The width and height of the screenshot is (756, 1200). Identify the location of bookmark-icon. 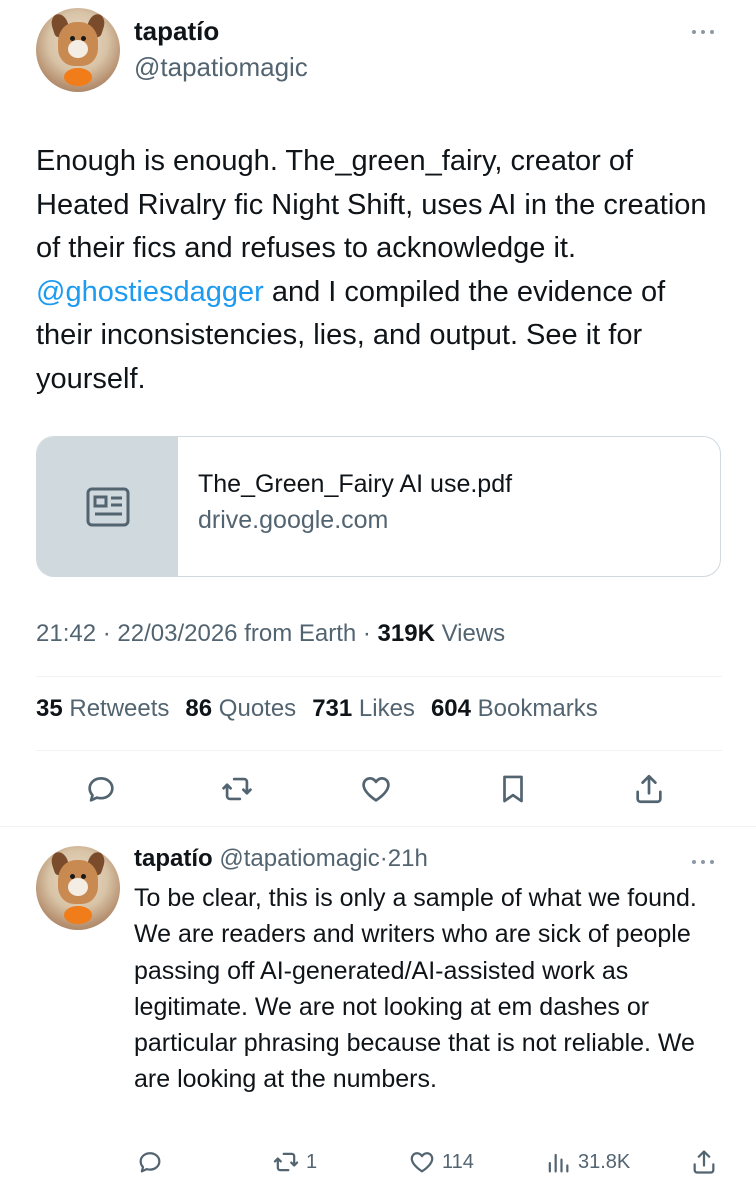
(513, 789).